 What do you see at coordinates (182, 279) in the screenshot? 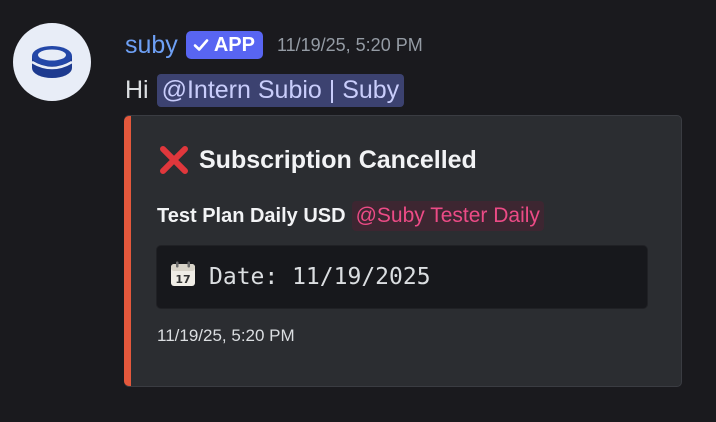
I see `svg-text: 17` at bounding box center [182, 279].